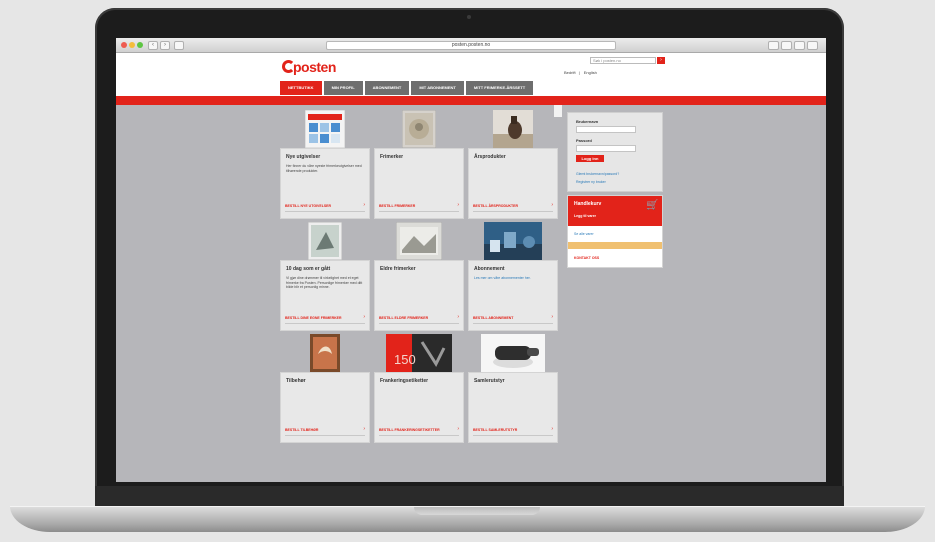 The image size is (935, 542). I want to click on downloads-icon, so click(812, 45).